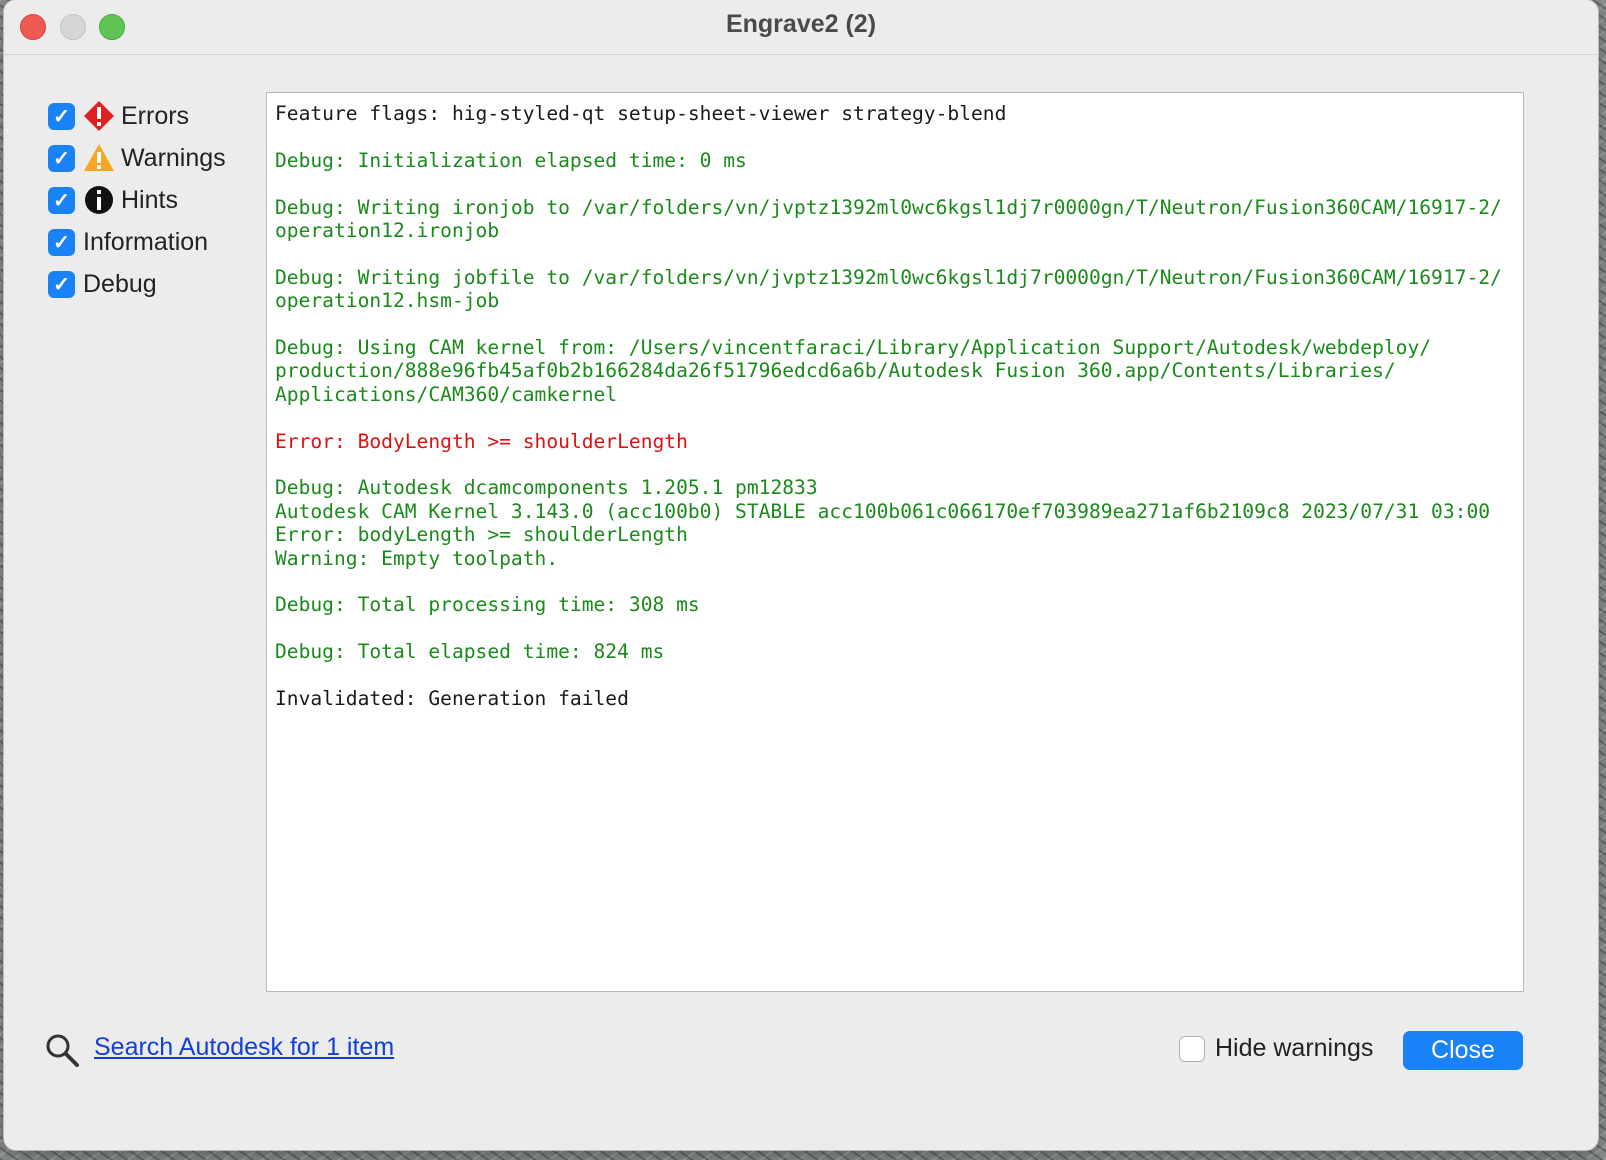 This screenshot has height=1160, width=1606. What do you see at coordinates (155, 115) in the screenshot?
I see `filter-label: Errors` at bounding box center [155, 115].